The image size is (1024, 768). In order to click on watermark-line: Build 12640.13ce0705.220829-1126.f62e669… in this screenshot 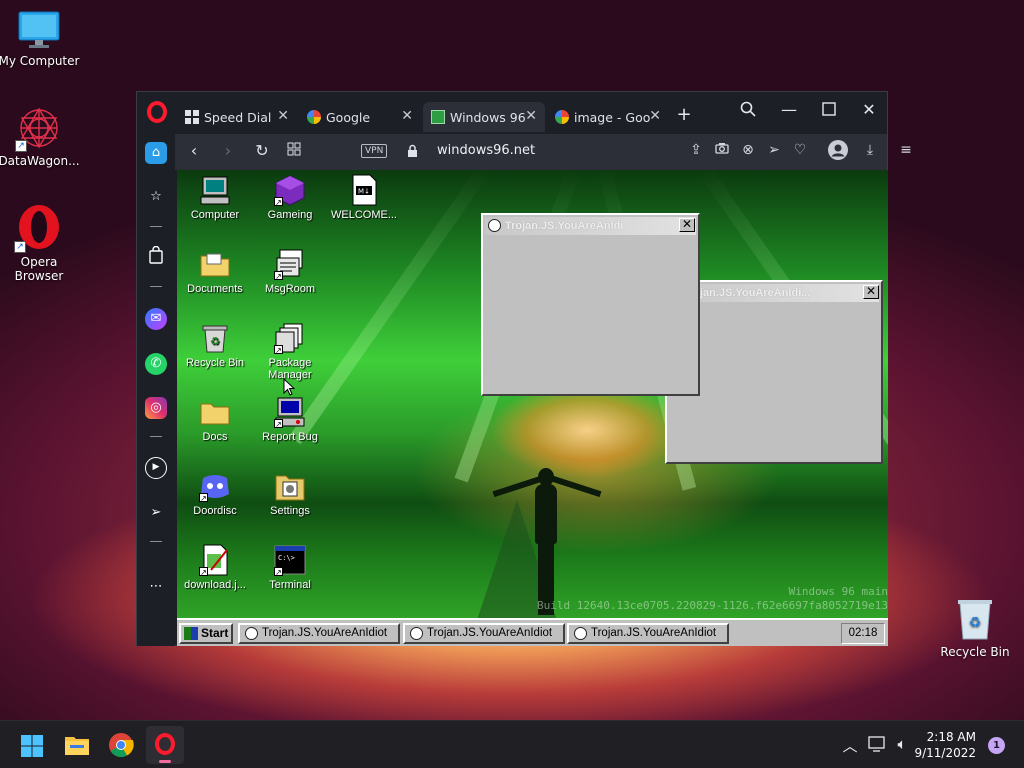, I will do `click(712, 605)`.